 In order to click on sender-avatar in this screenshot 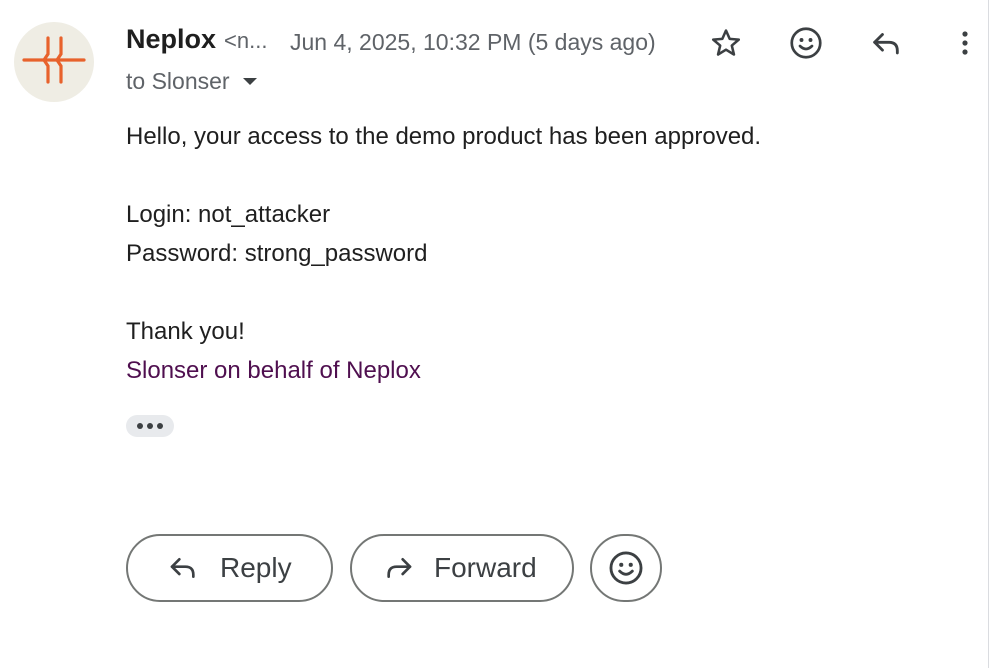, I will do `click(54, 62)`.